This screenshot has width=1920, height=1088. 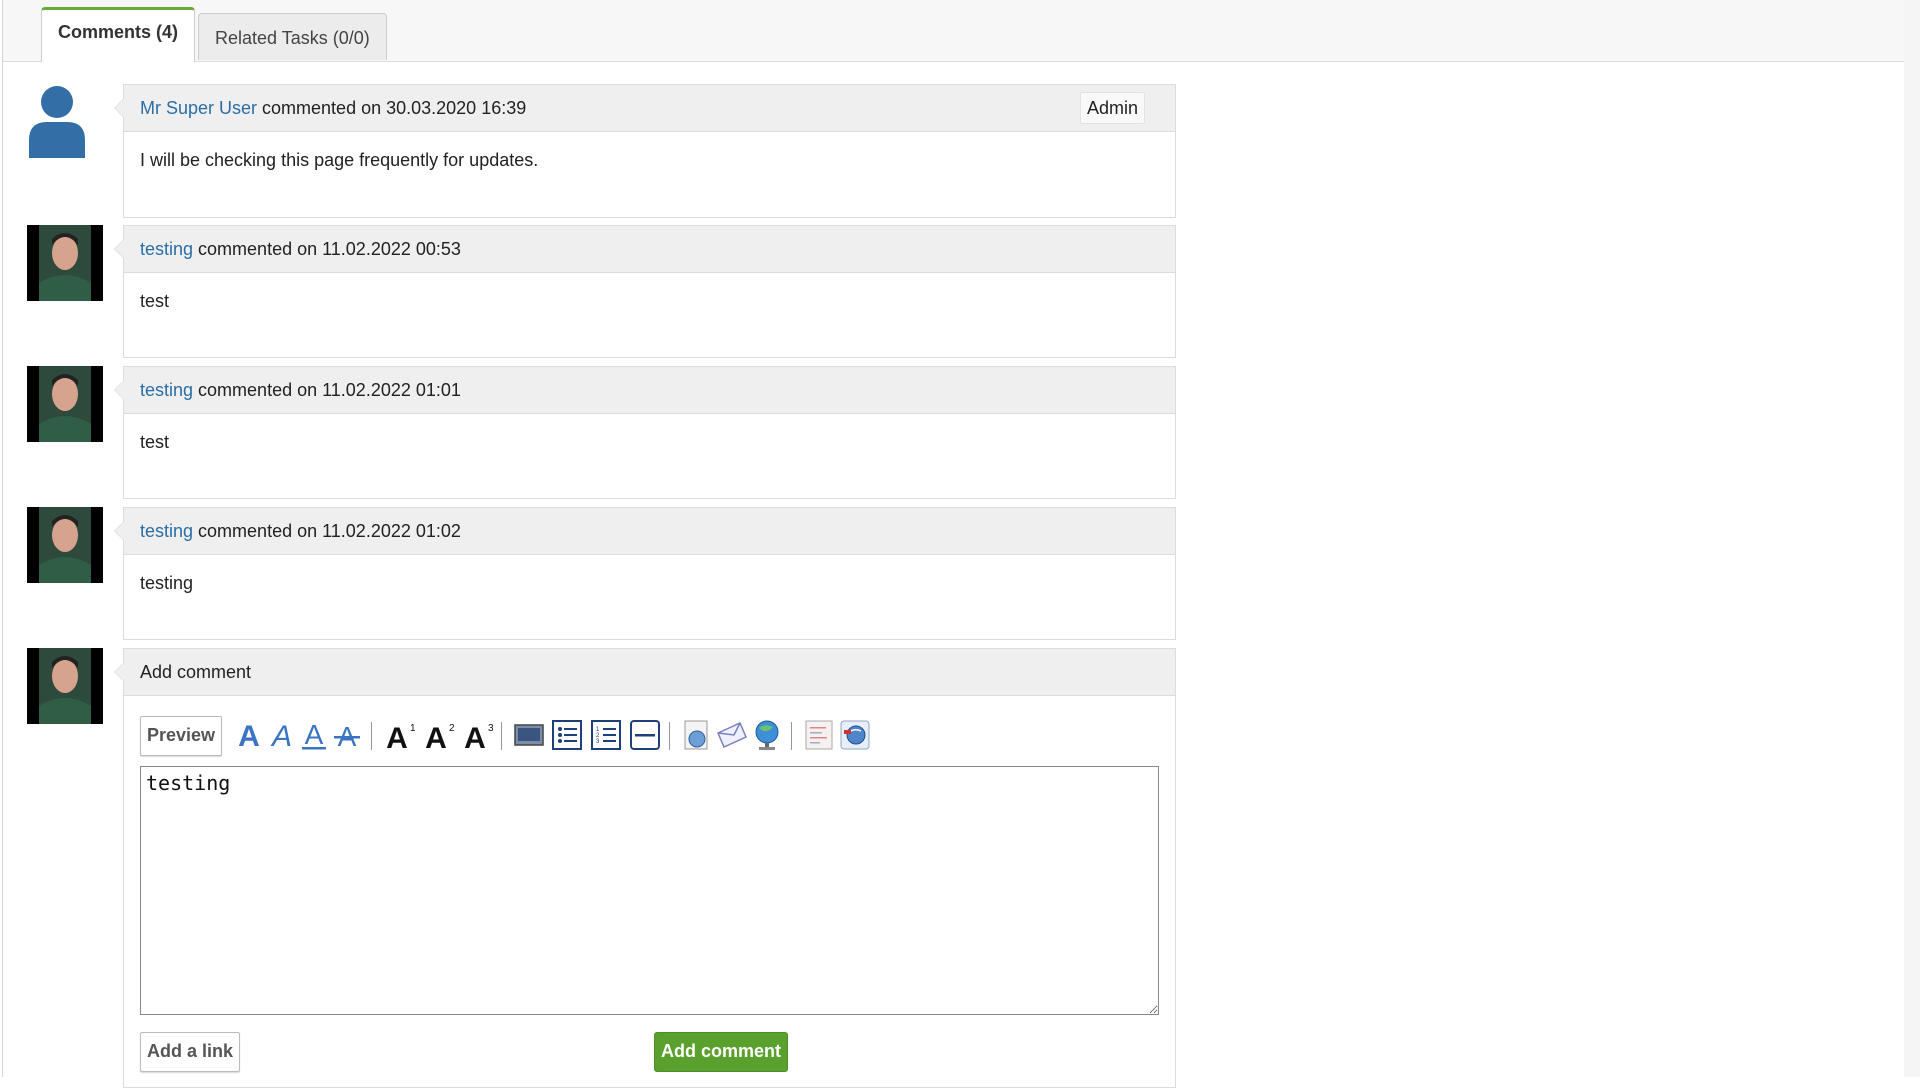 I want to click on comment-meta: commented on 30.03.2020 16:39, so click(x=392, y=108).